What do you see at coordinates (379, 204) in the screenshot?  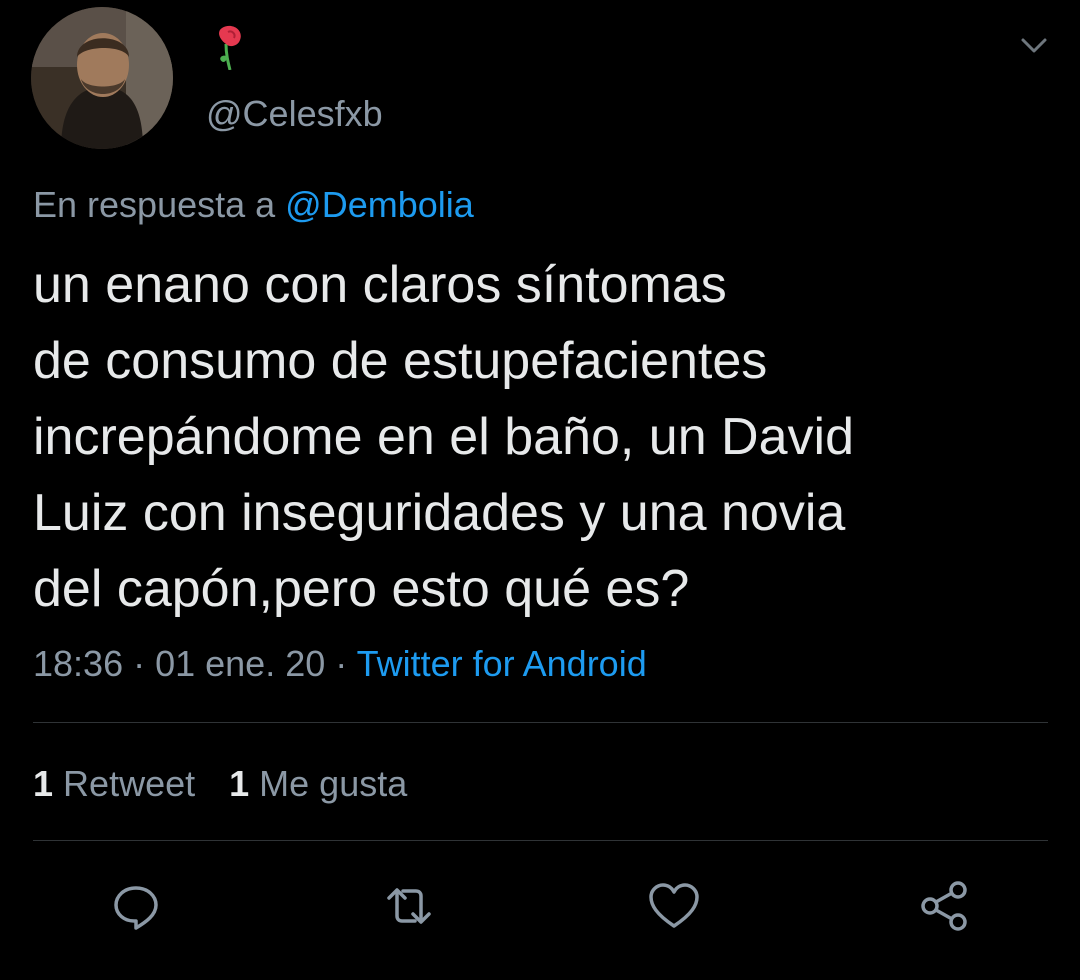 I see `reply-mention-link: @Dembolia` at bounding box center [379, 204].